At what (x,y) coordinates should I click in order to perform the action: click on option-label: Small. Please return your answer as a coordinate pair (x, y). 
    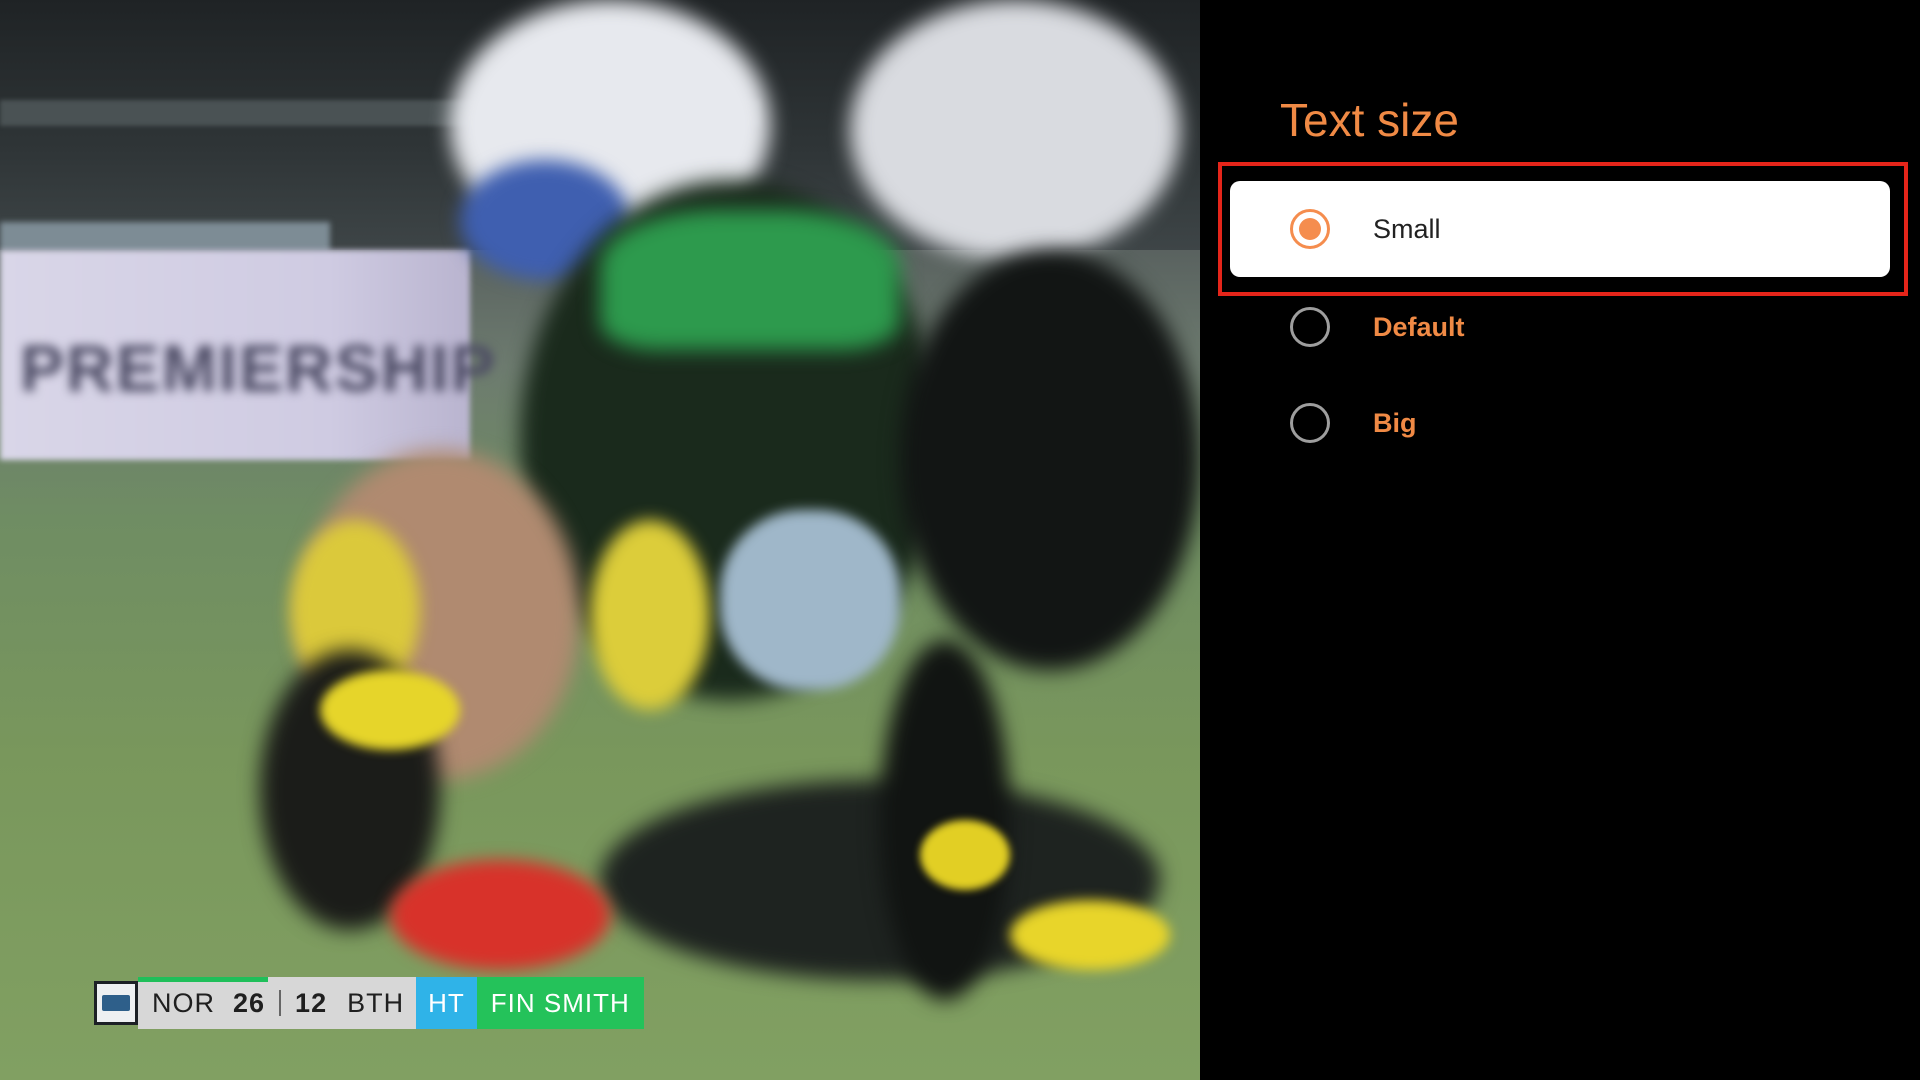
    Looking at the image, I should click on (1407, 228).